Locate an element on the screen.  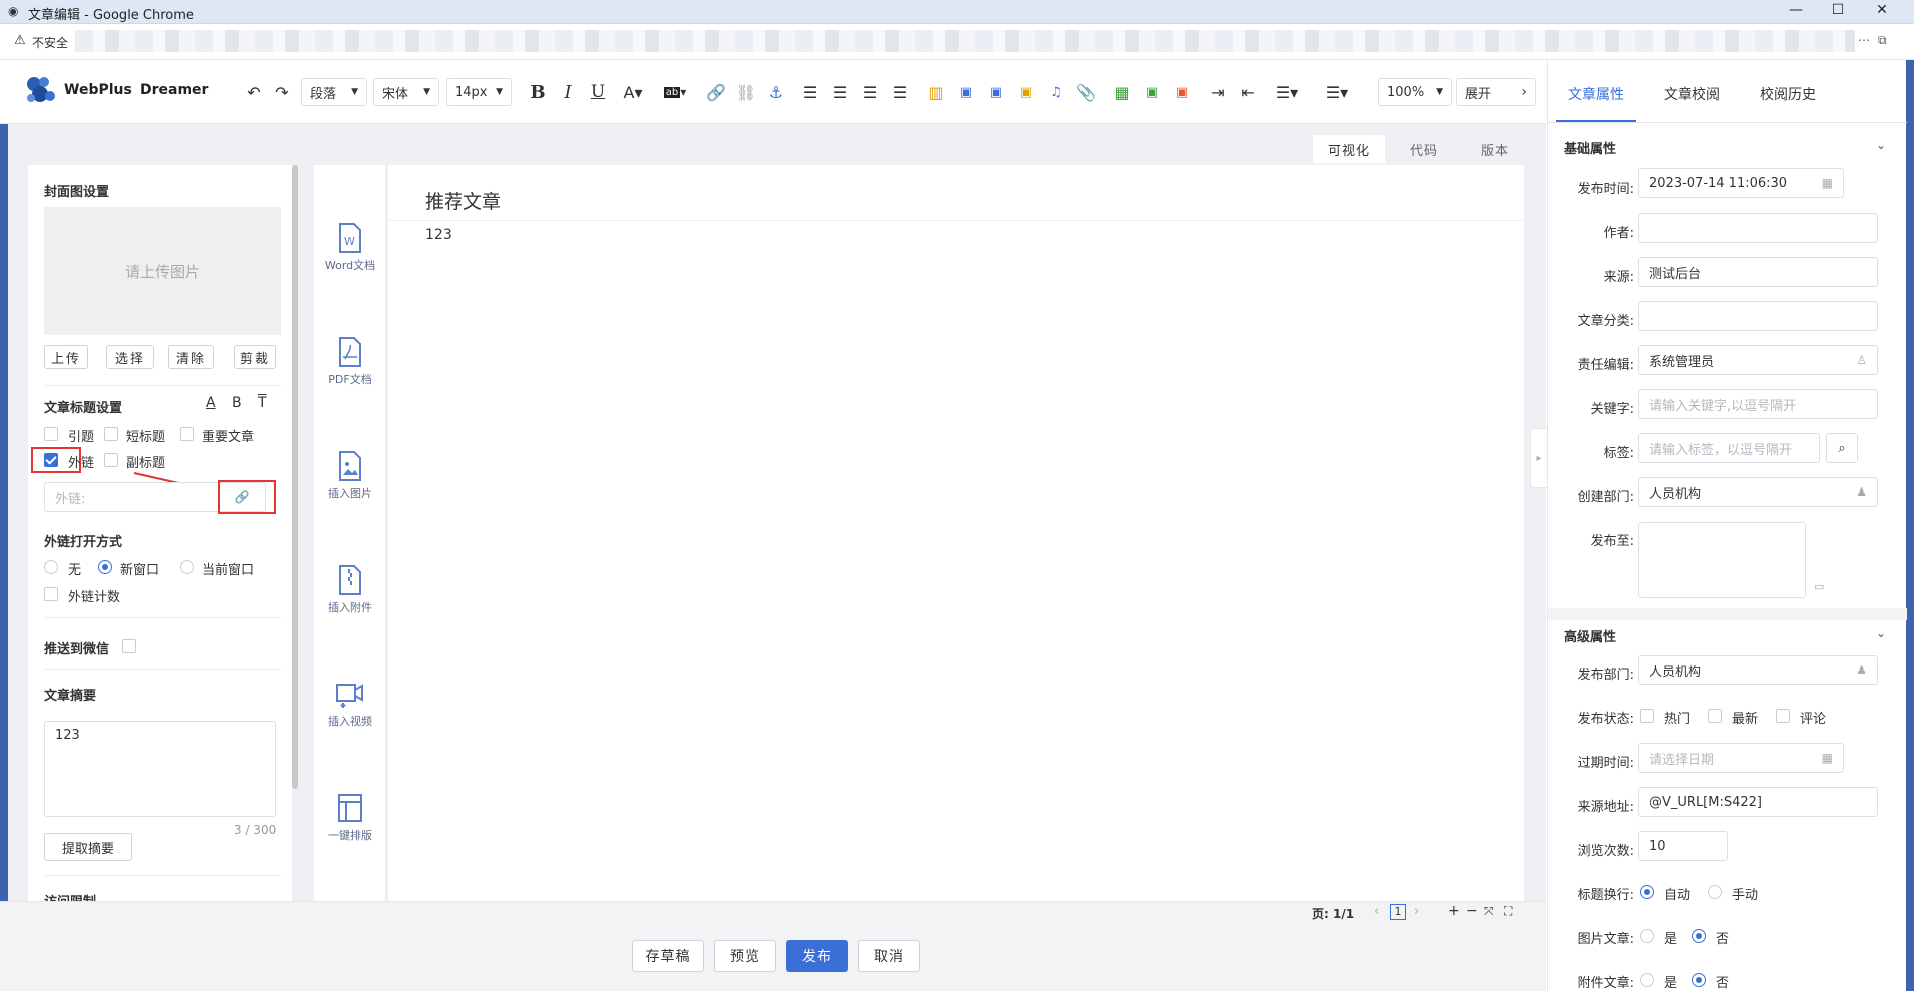
auto-layout-tool: 一键排版 is located at coordinates (350, 818).